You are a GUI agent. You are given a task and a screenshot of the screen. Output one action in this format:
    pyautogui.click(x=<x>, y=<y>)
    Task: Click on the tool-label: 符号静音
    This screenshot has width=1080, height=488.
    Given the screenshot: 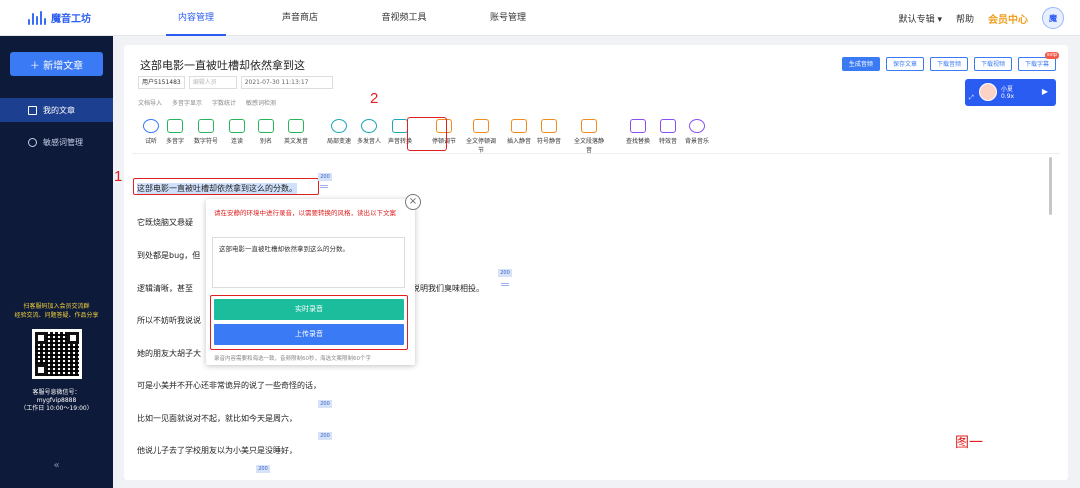 What is the action you would take?
    pyautogui.click(x=548, y=141)
    